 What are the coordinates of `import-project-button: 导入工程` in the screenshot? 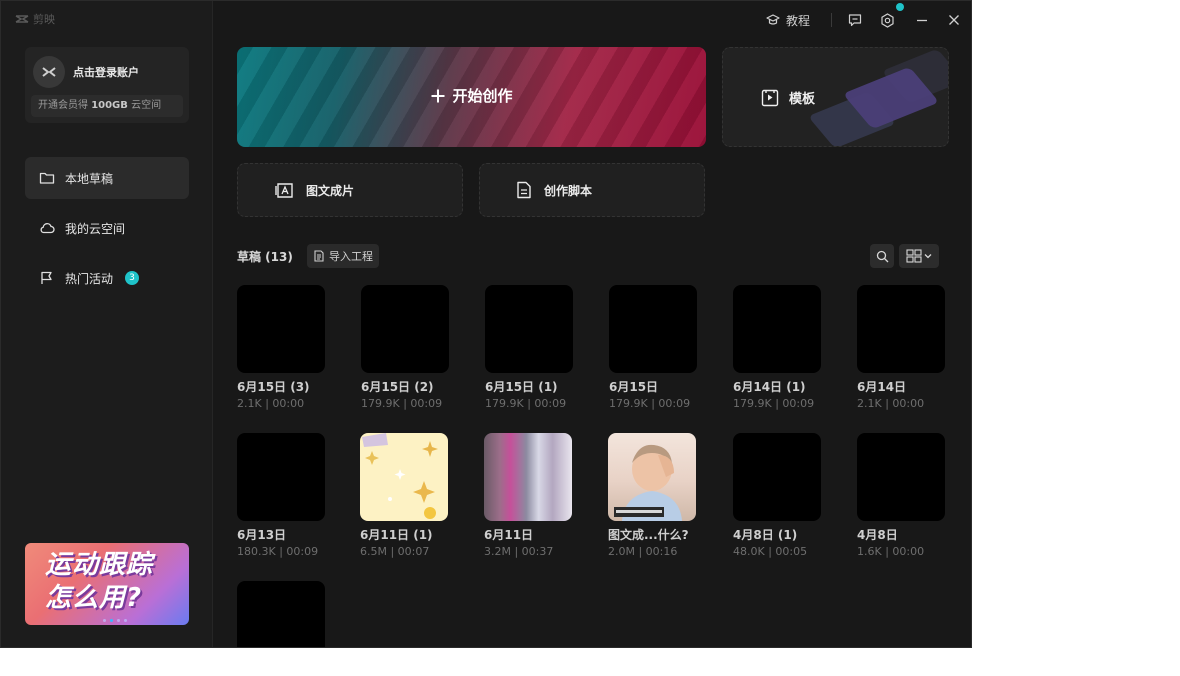 It's located at (343, 256).